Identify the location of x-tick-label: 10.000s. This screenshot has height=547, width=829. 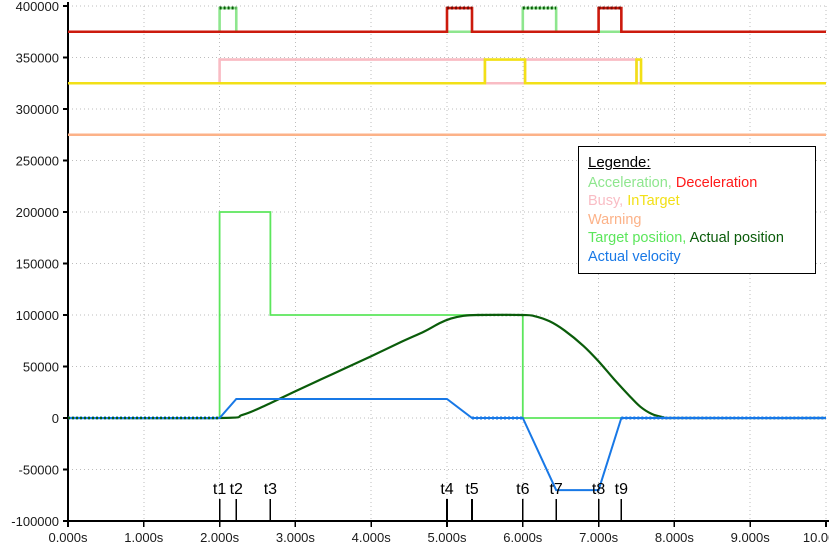
(816, 537).